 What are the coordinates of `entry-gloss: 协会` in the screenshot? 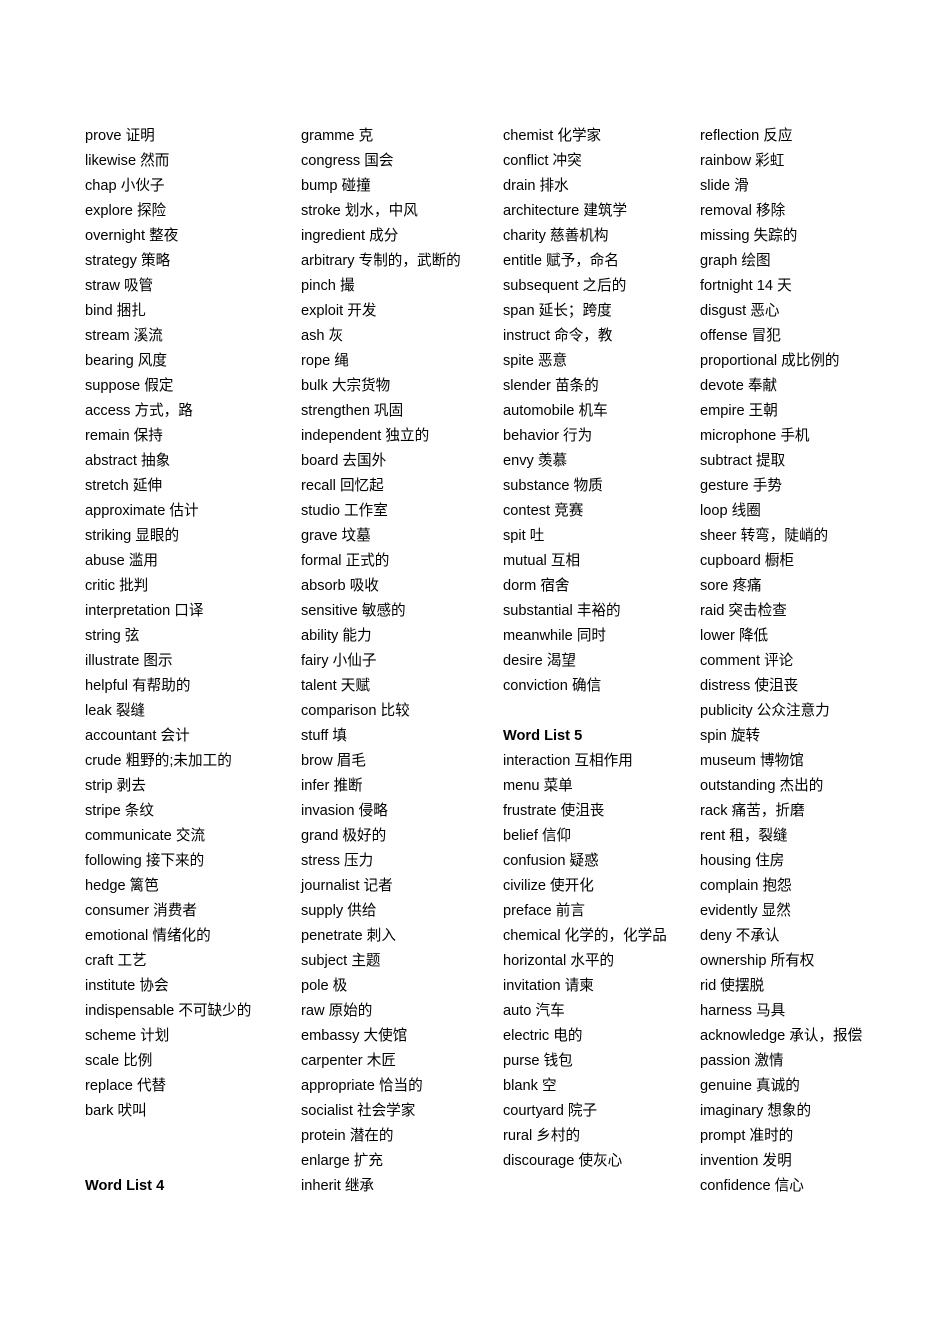 It's located at (154, 986).